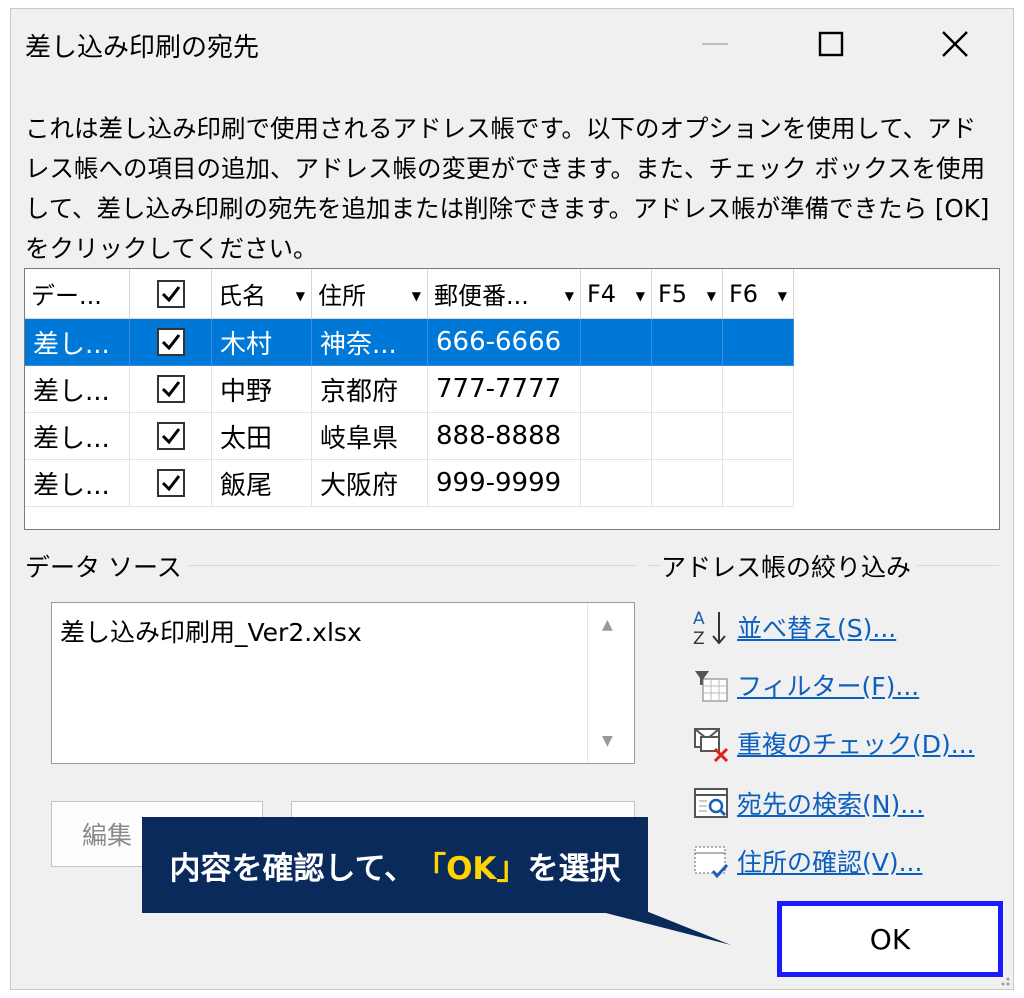 The height and width of the screenshot is (998, 1024). I want to click on annotation-callout: 内容を確認して、 「OK」 を選択, so click(395, 865).